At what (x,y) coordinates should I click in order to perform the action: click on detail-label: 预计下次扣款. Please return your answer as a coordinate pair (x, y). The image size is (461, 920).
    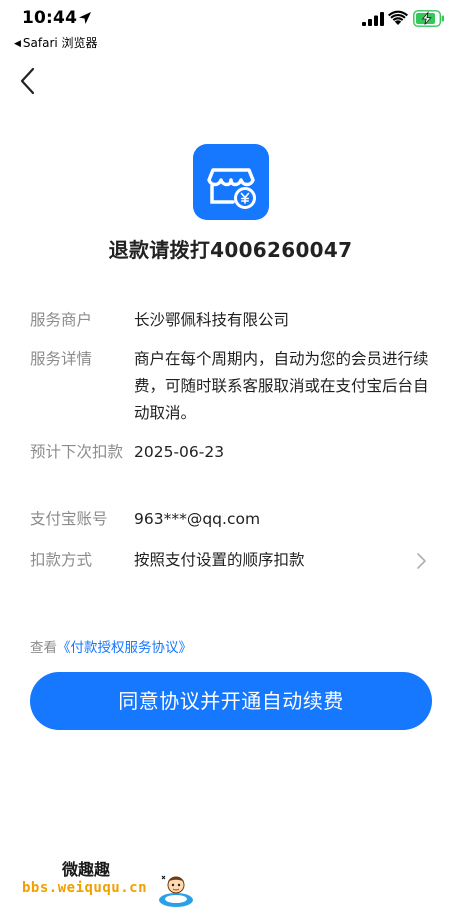
    Looking at the image, I should click on (77, 452).